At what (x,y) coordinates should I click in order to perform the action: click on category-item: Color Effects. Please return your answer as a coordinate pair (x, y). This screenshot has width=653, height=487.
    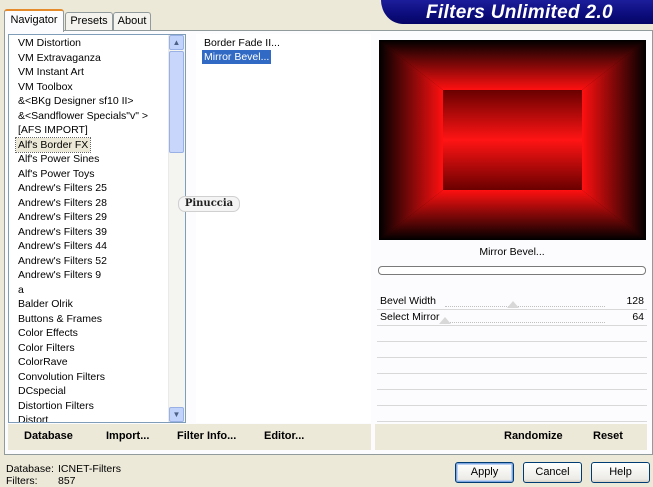
    Looking at the image, I should click on (48, 333).